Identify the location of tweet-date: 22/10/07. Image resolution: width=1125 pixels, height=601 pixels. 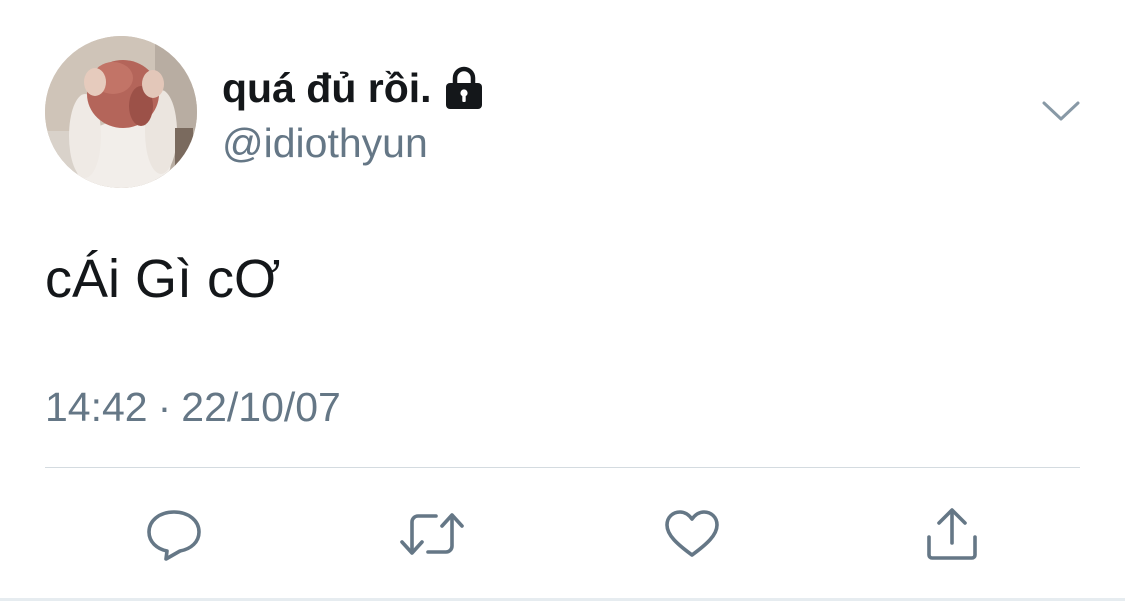
(261, 407).